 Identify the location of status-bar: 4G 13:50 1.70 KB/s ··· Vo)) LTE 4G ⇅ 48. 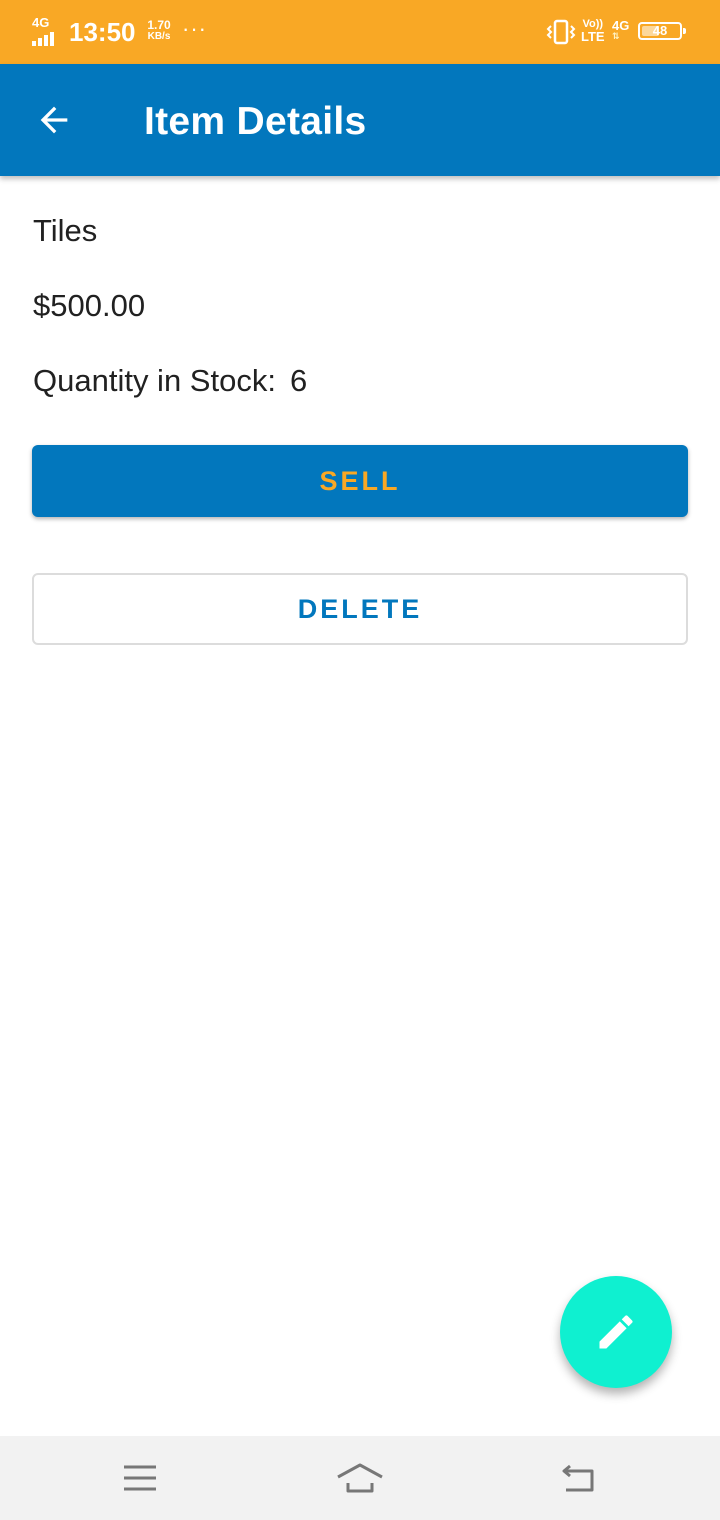
(360, 32).